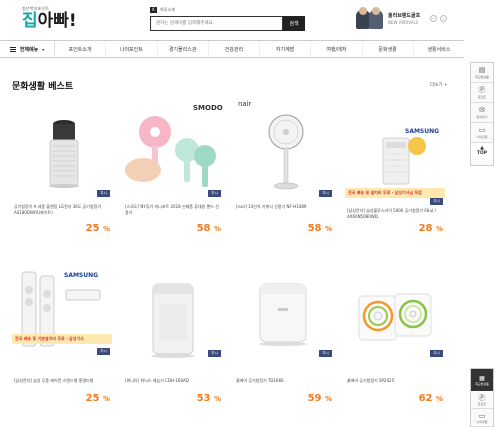  Describe the element at coordinates (81, 49) in the screenshot. I see `nav-item-point-intro: 포인트소개` at that location.